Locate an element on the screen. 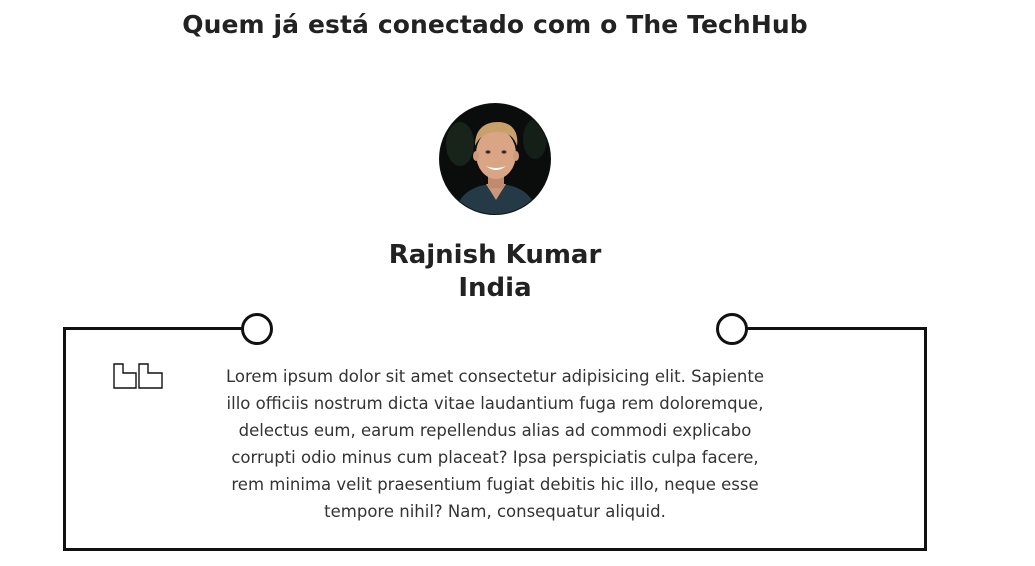 The image size is (1035, 566). person-name: Rajnish Kumar is located at coordinates (495, 255).